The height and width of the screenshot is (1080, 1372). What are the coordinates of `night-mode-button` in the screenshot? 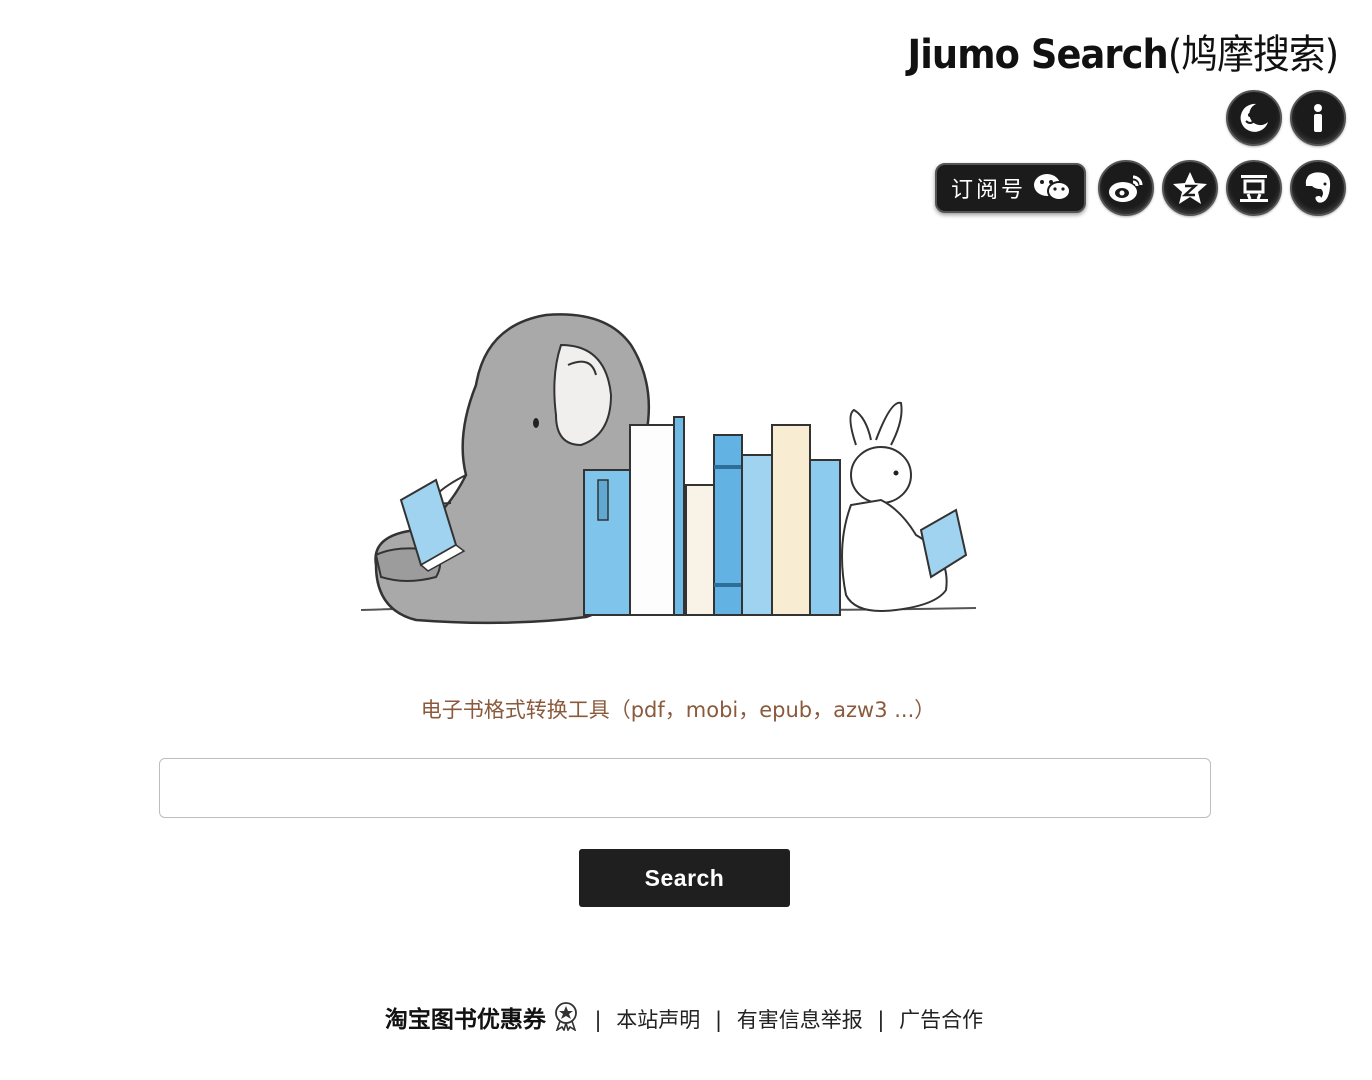 It's located at (1254, 118).